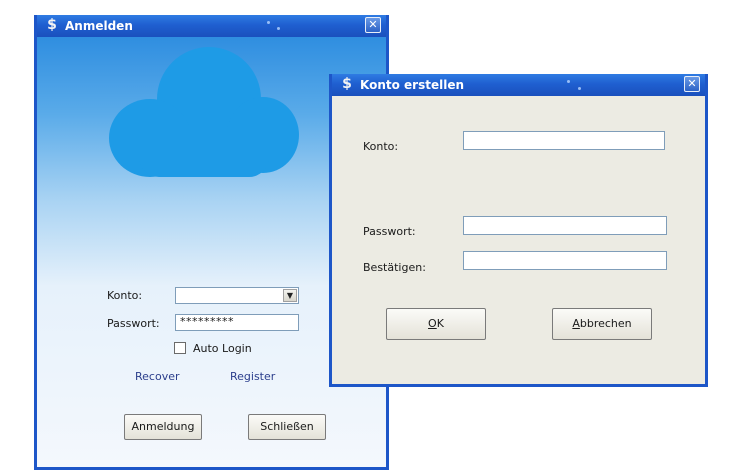 This screenshot has height=475, width=734. I want to click on close-button: Schließen, so click(287, 427).